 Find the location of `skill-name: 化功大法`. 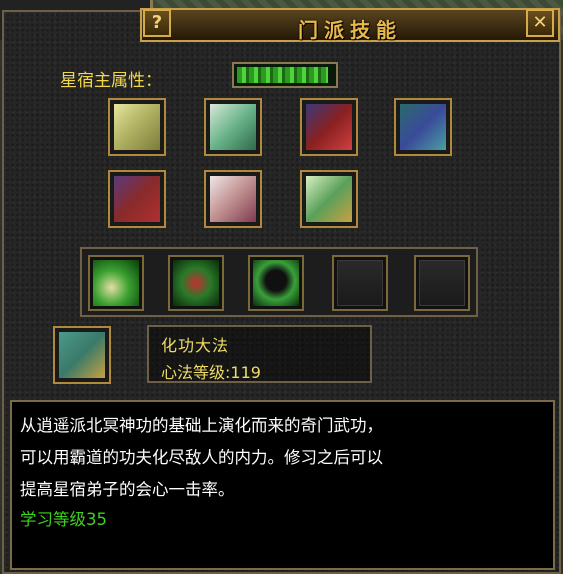

skill-name: 化功大法 is located at coordinates (195, 345).